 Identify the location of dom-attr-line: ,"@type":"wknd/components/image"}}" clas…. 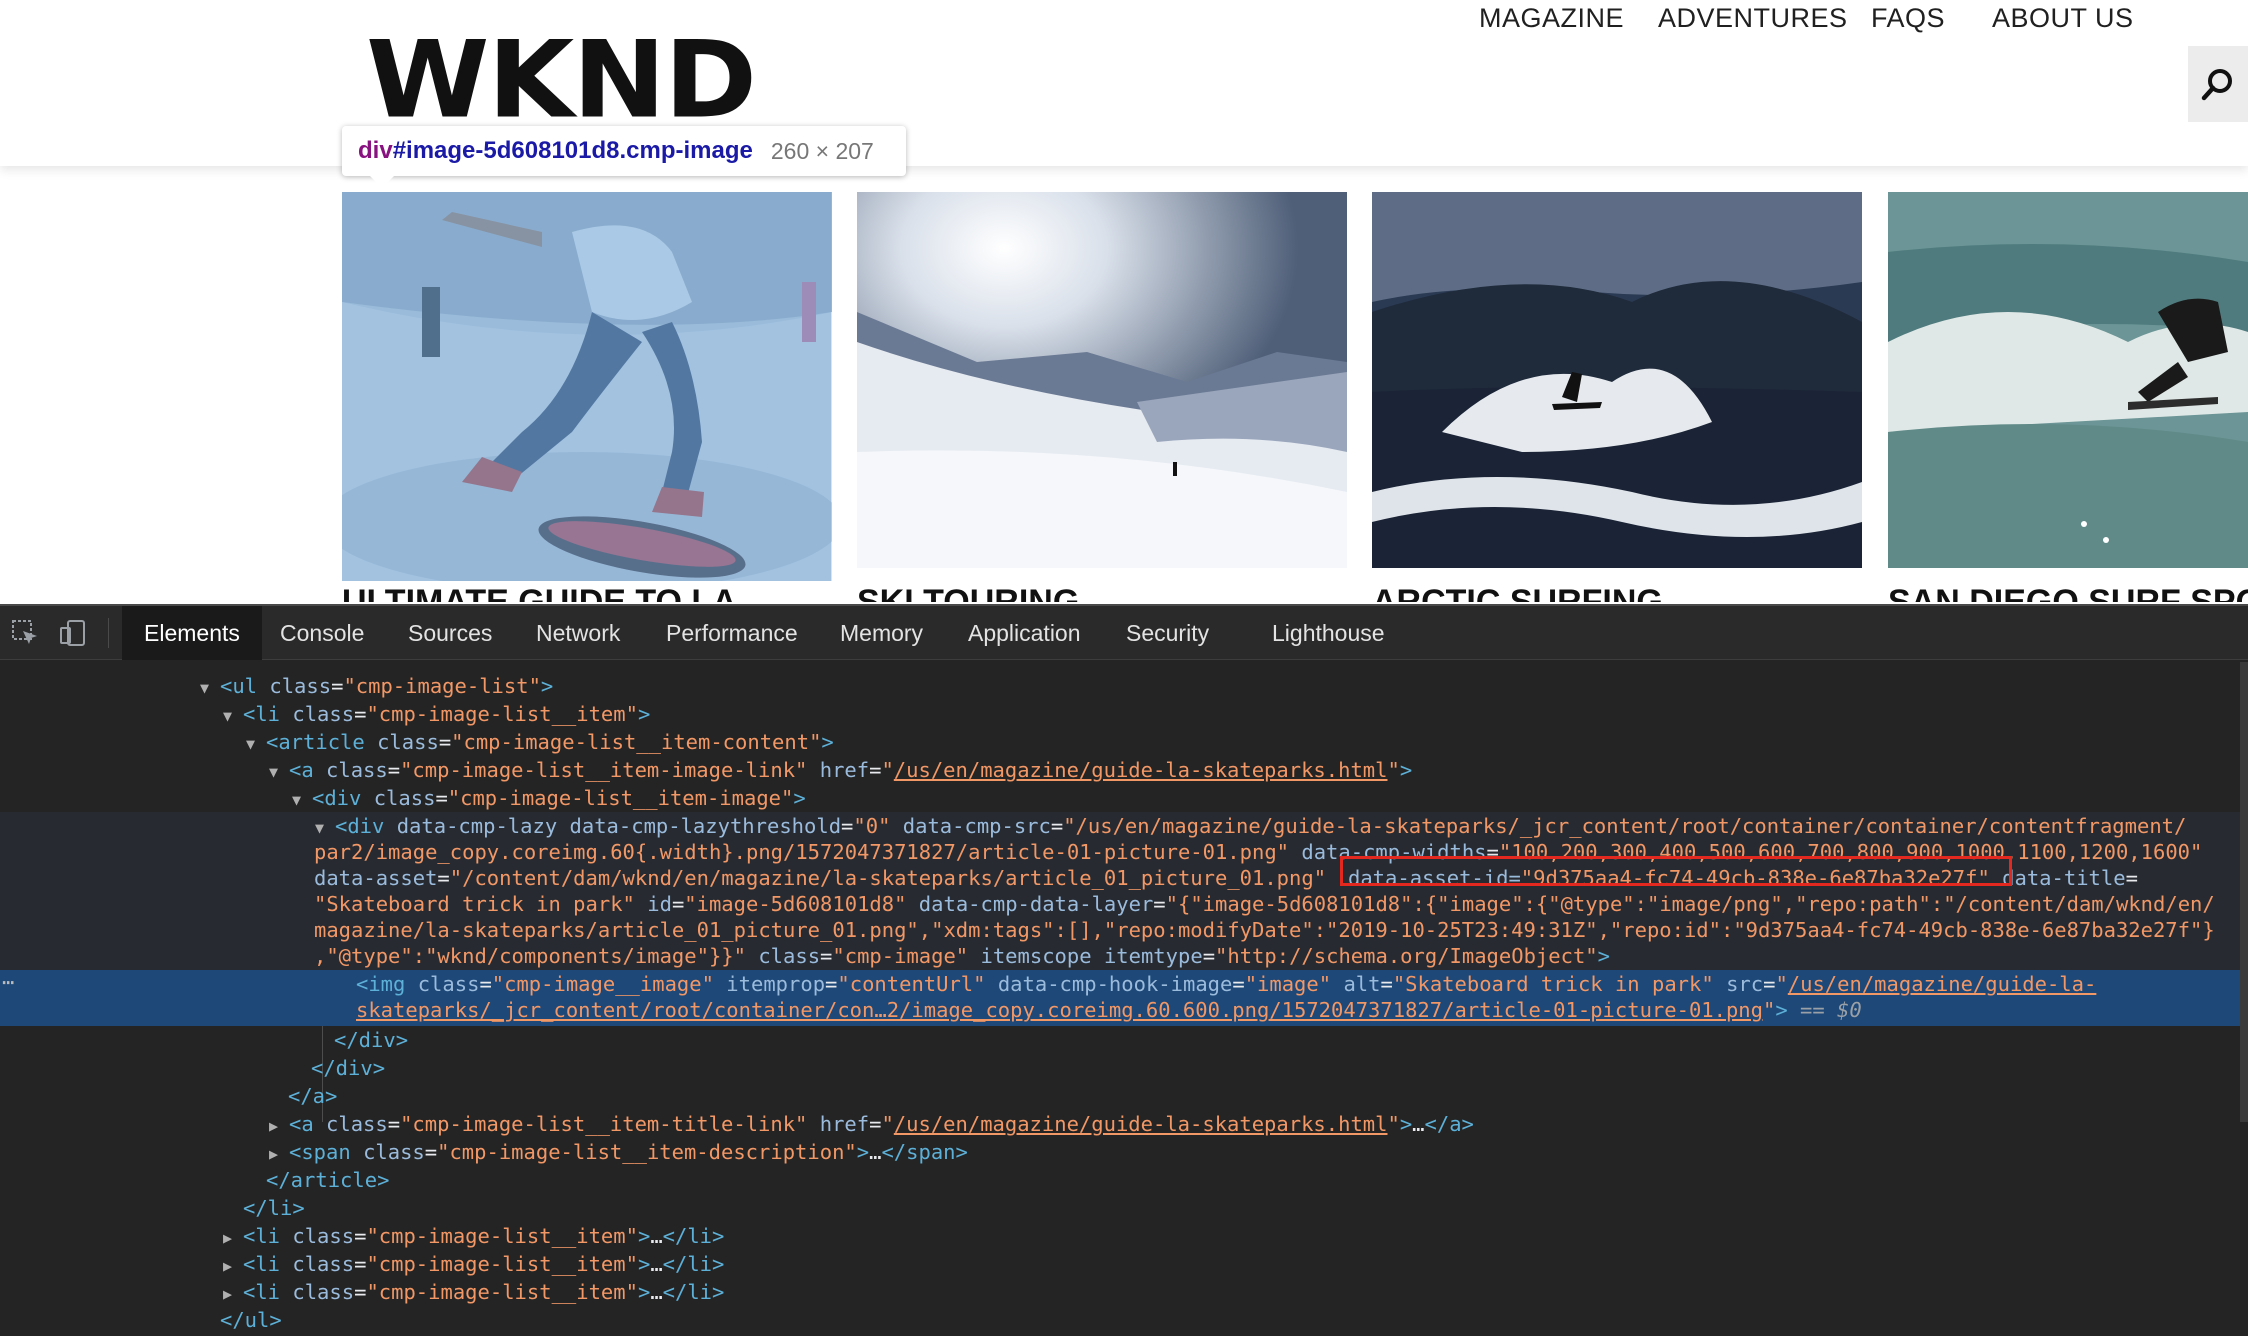
(1113, 956).